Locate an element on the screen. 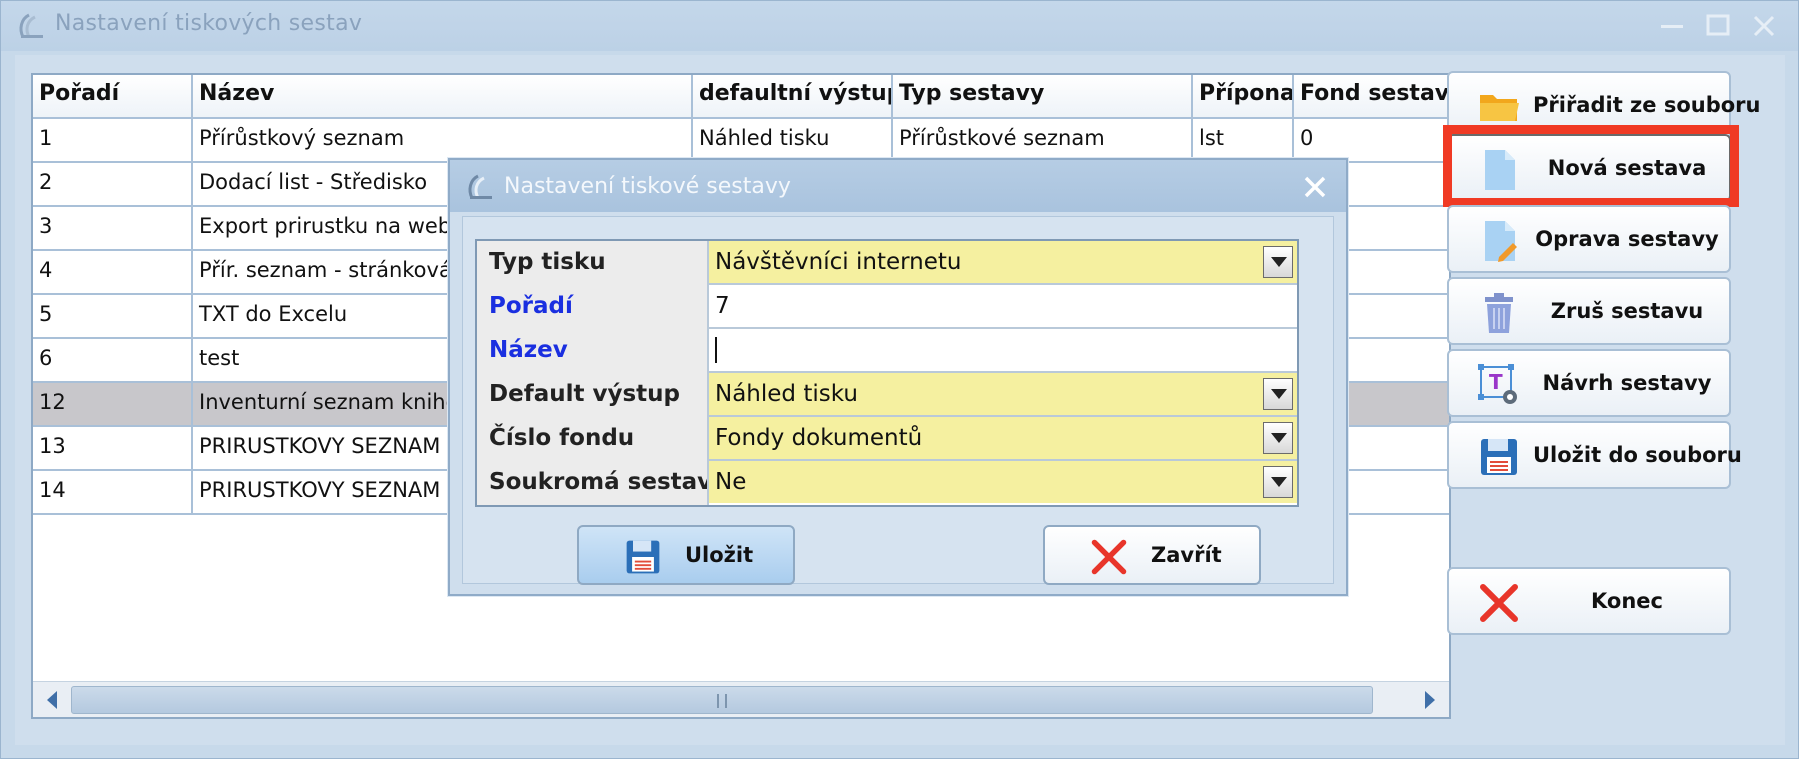 This screenshot has width=1799, height=759. name-input is located at coordinates (1003, 350).